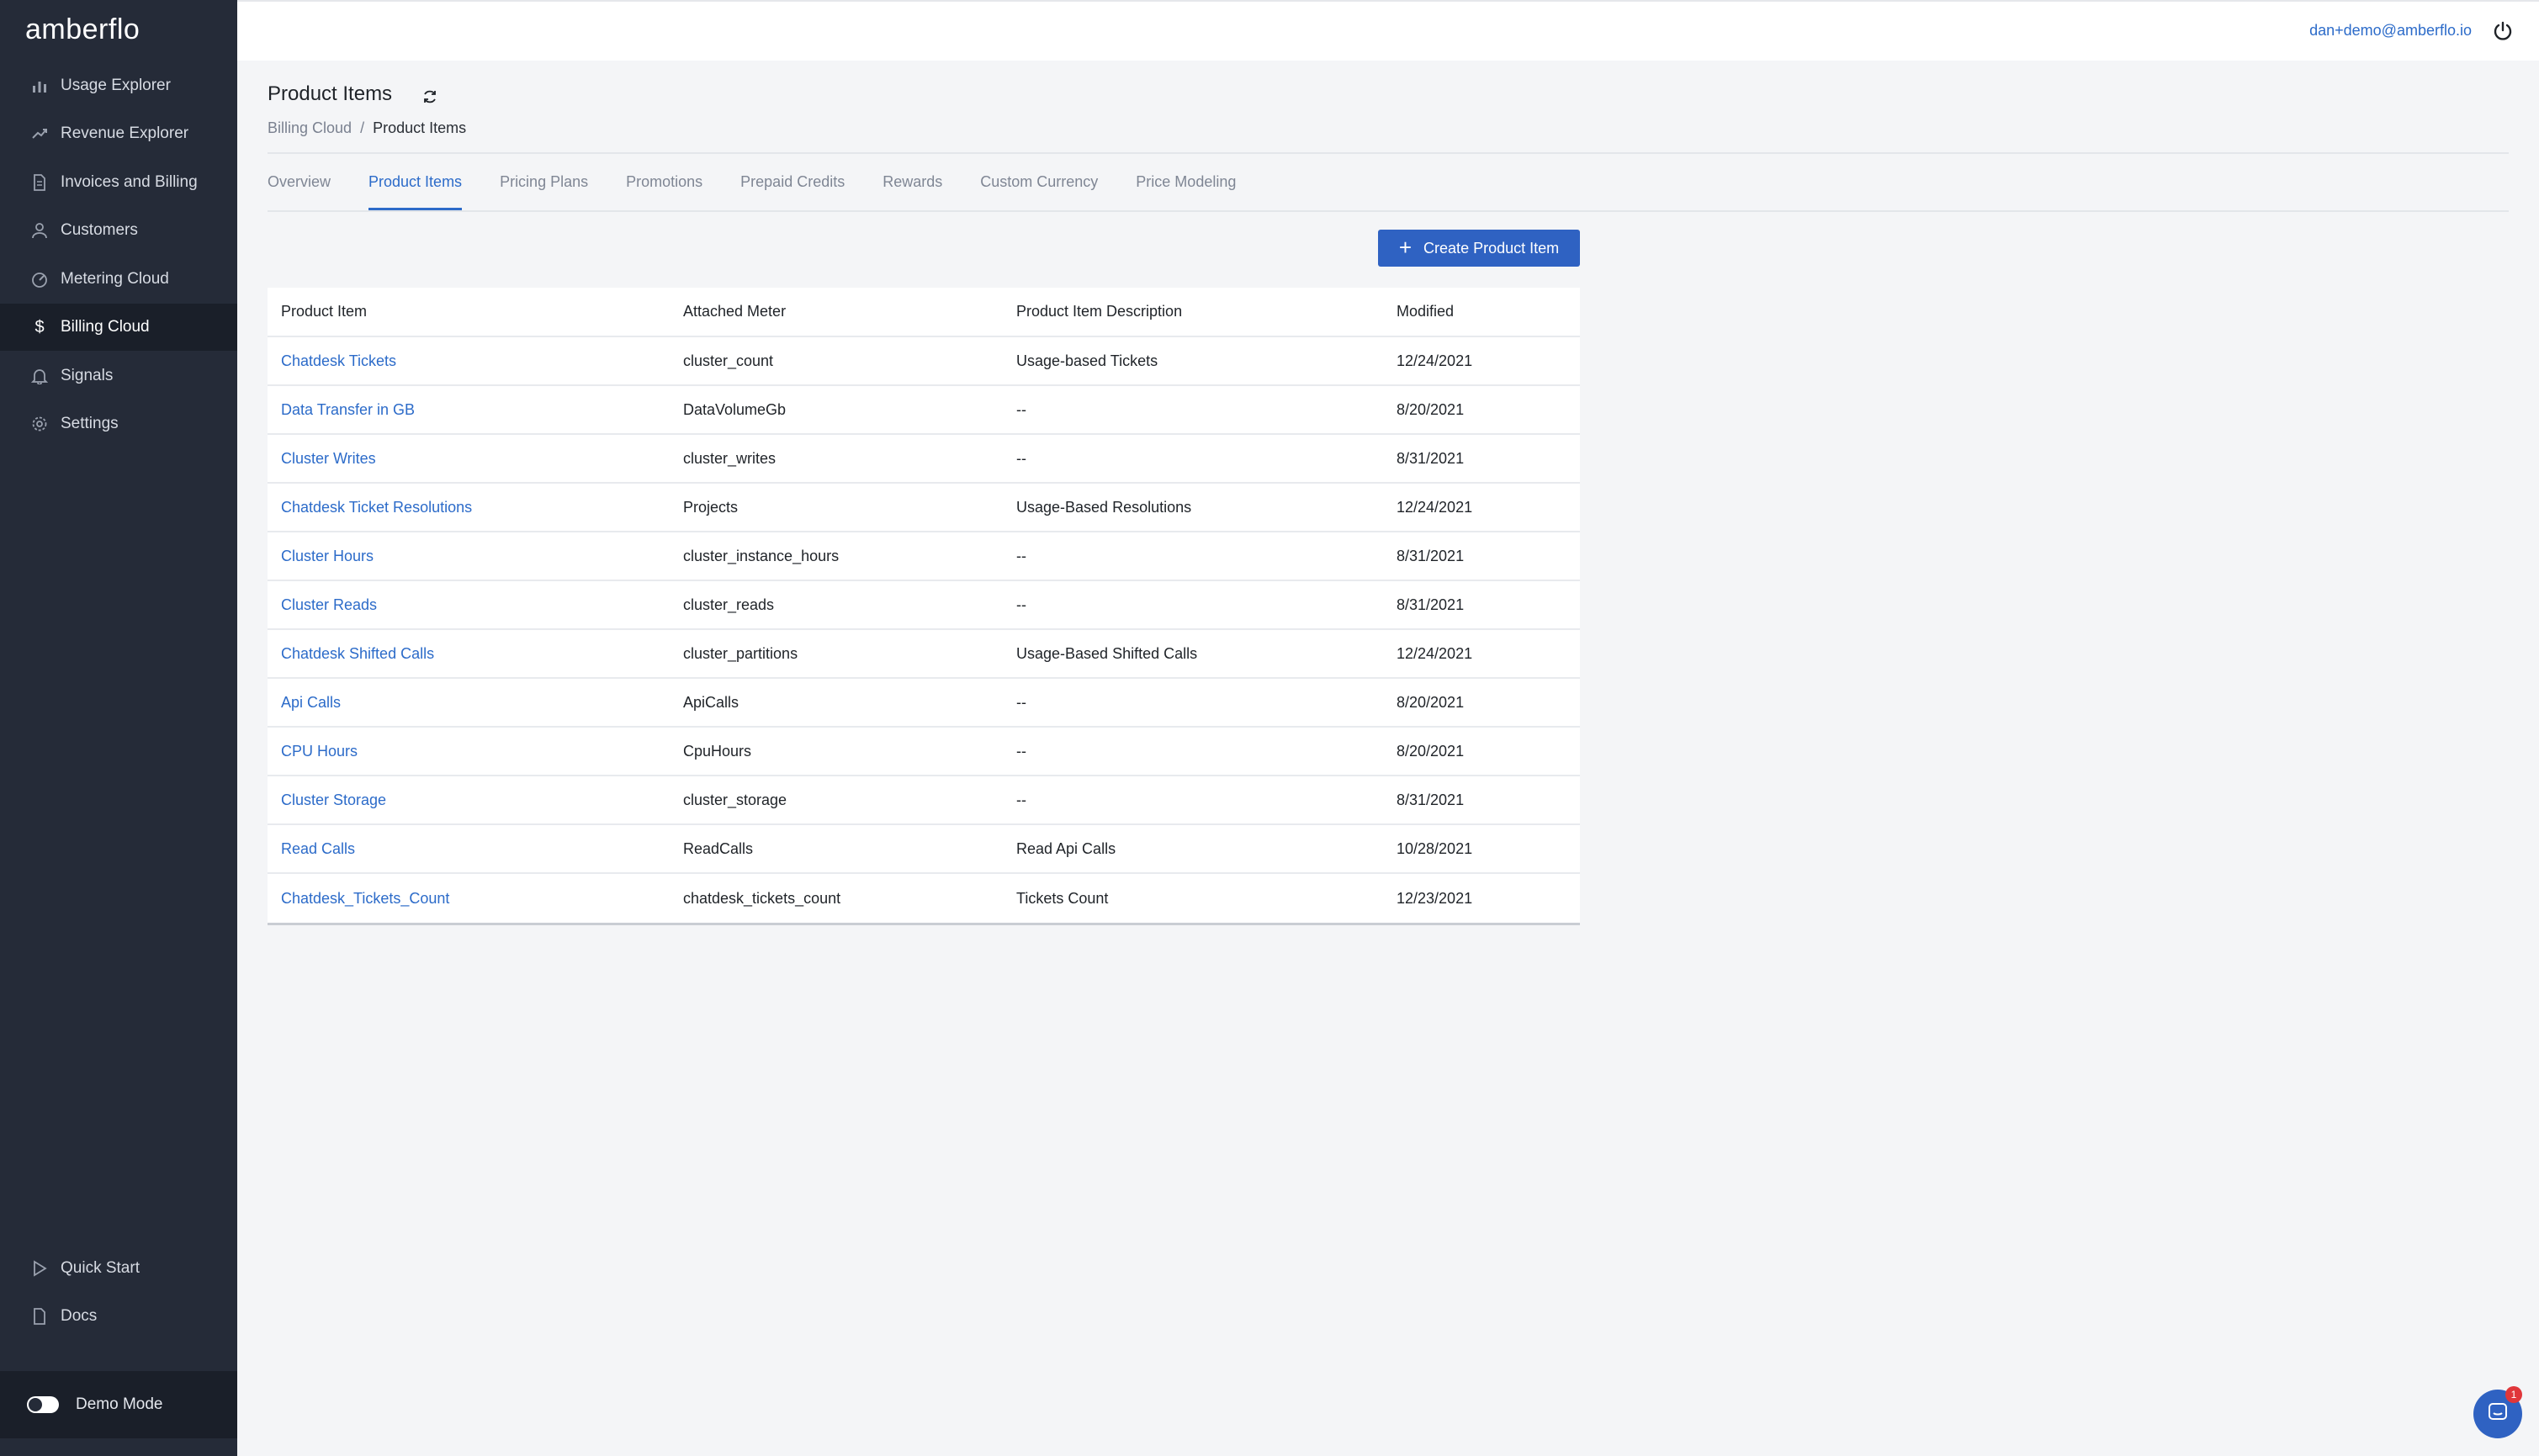  Describe the element at coordinates (469, 605) in the screenshot. I see `product-item-link: Cluster Reads` at that location.